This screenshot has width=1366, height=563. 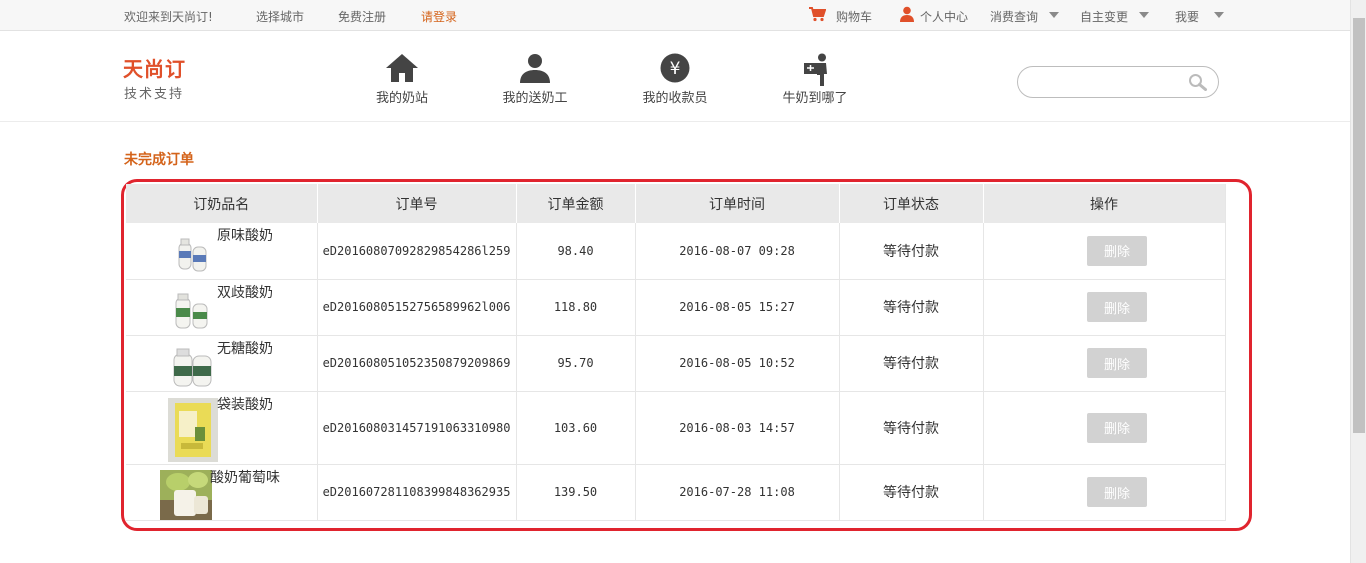 I want to click on vertical-scrollbar, so click(x=1358, y=281).